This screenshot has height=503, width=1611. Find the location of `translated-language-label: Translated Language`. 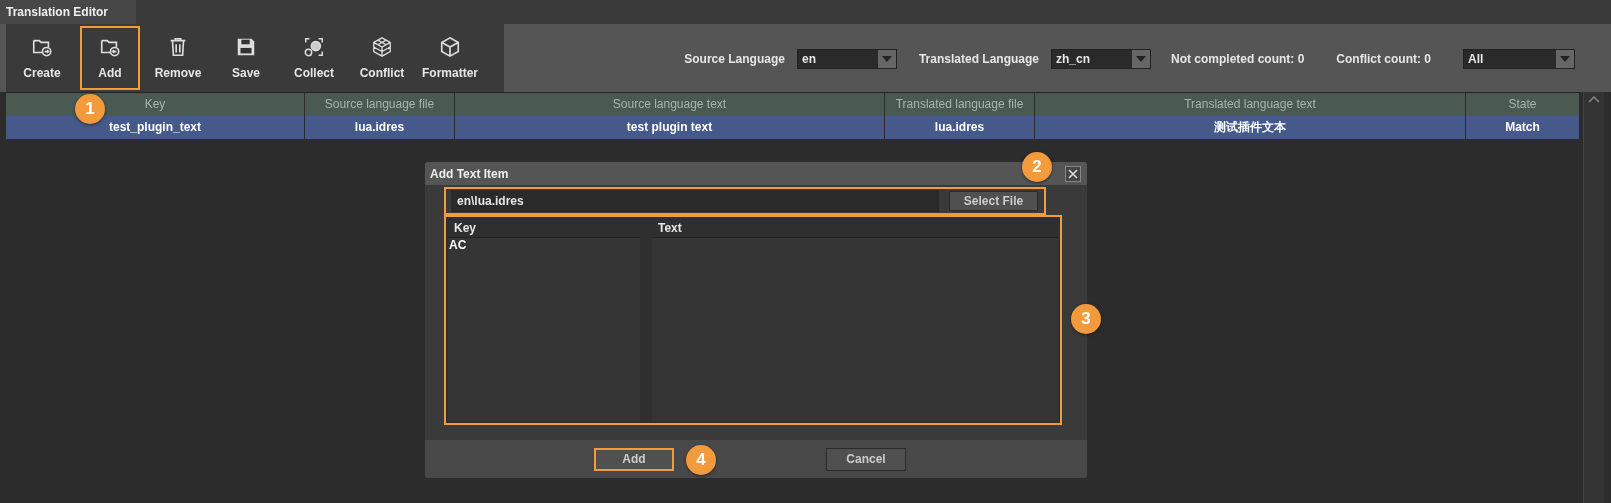

translated-language-label: Translated Language is located at coordinates (978, 59).